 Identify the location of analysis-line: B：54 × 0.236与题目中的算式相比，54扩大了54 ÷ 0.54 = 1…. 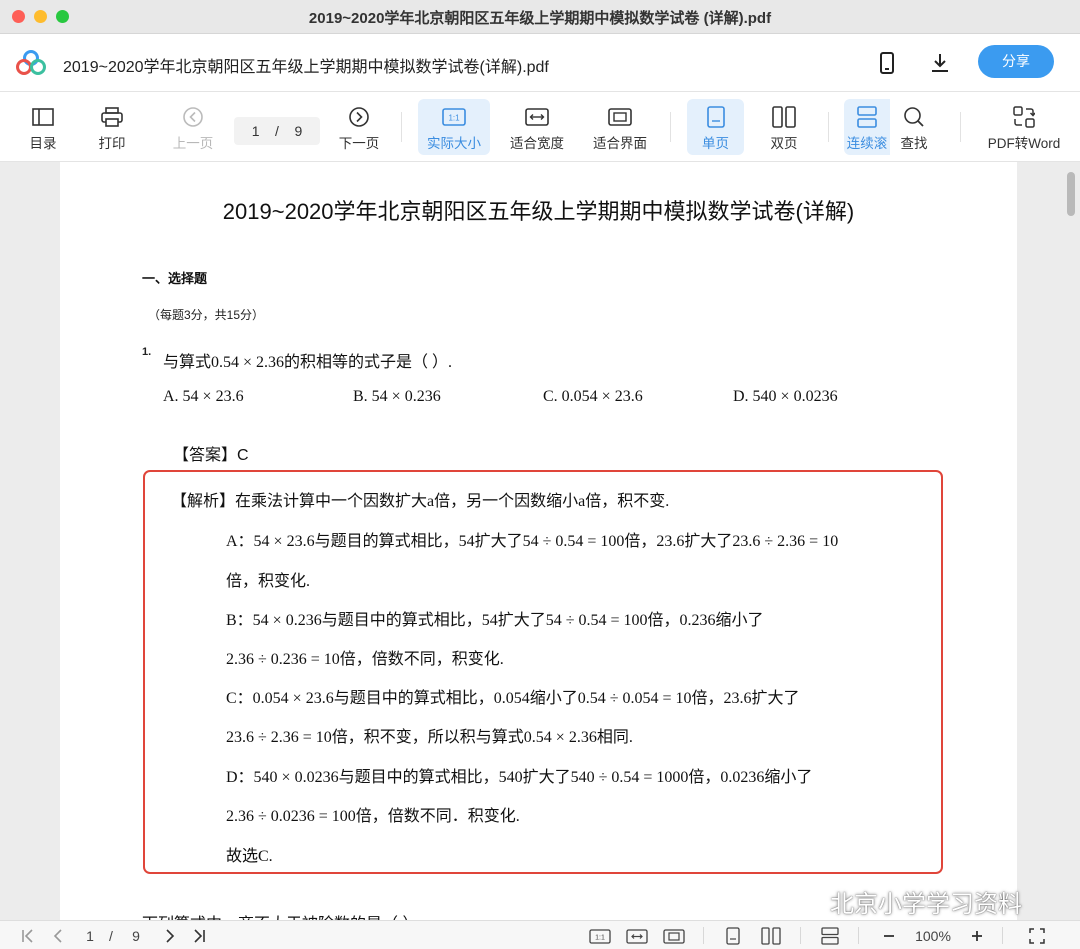
(495, 620).